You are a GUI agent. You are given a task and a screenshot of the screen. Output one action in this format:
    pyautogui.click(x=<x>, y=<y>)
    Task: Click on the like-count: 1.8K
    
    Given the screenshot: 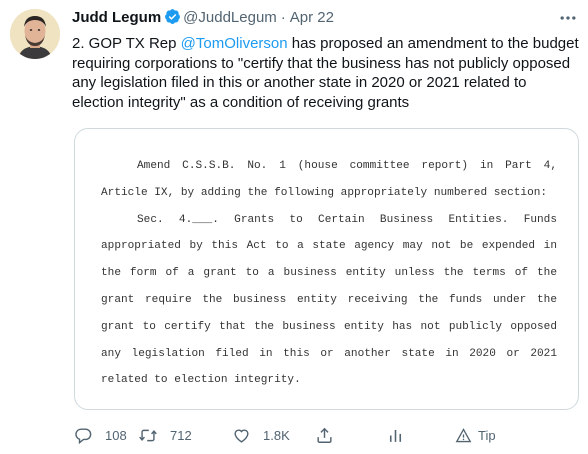 What is the action you would take?
    pyautogui.click(x=276, y=435)
    